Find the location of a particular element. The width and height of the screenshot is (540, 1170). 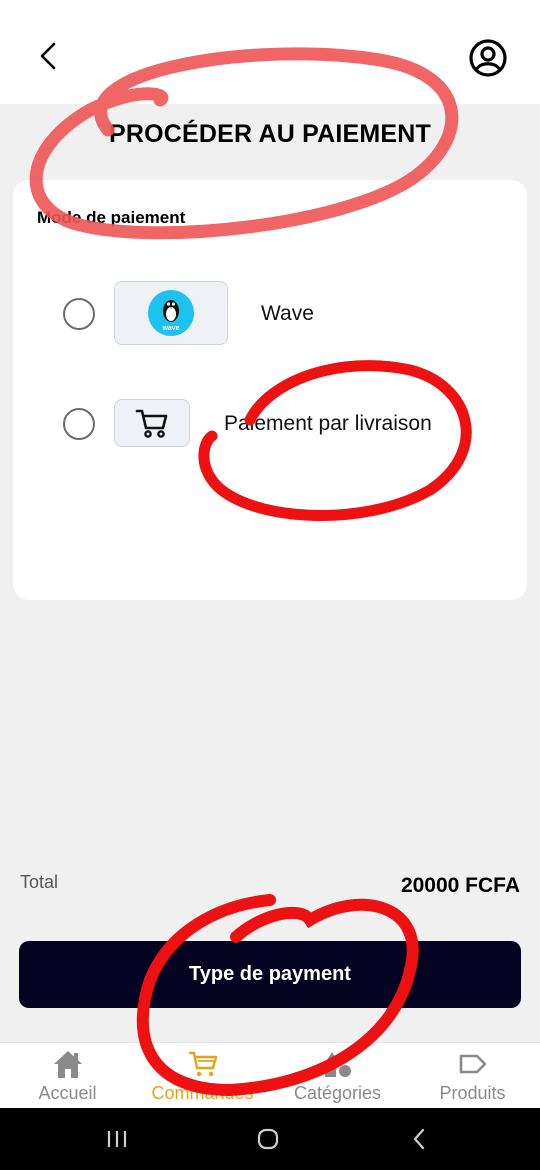

back-icon is located at coordinates (419, 1139).